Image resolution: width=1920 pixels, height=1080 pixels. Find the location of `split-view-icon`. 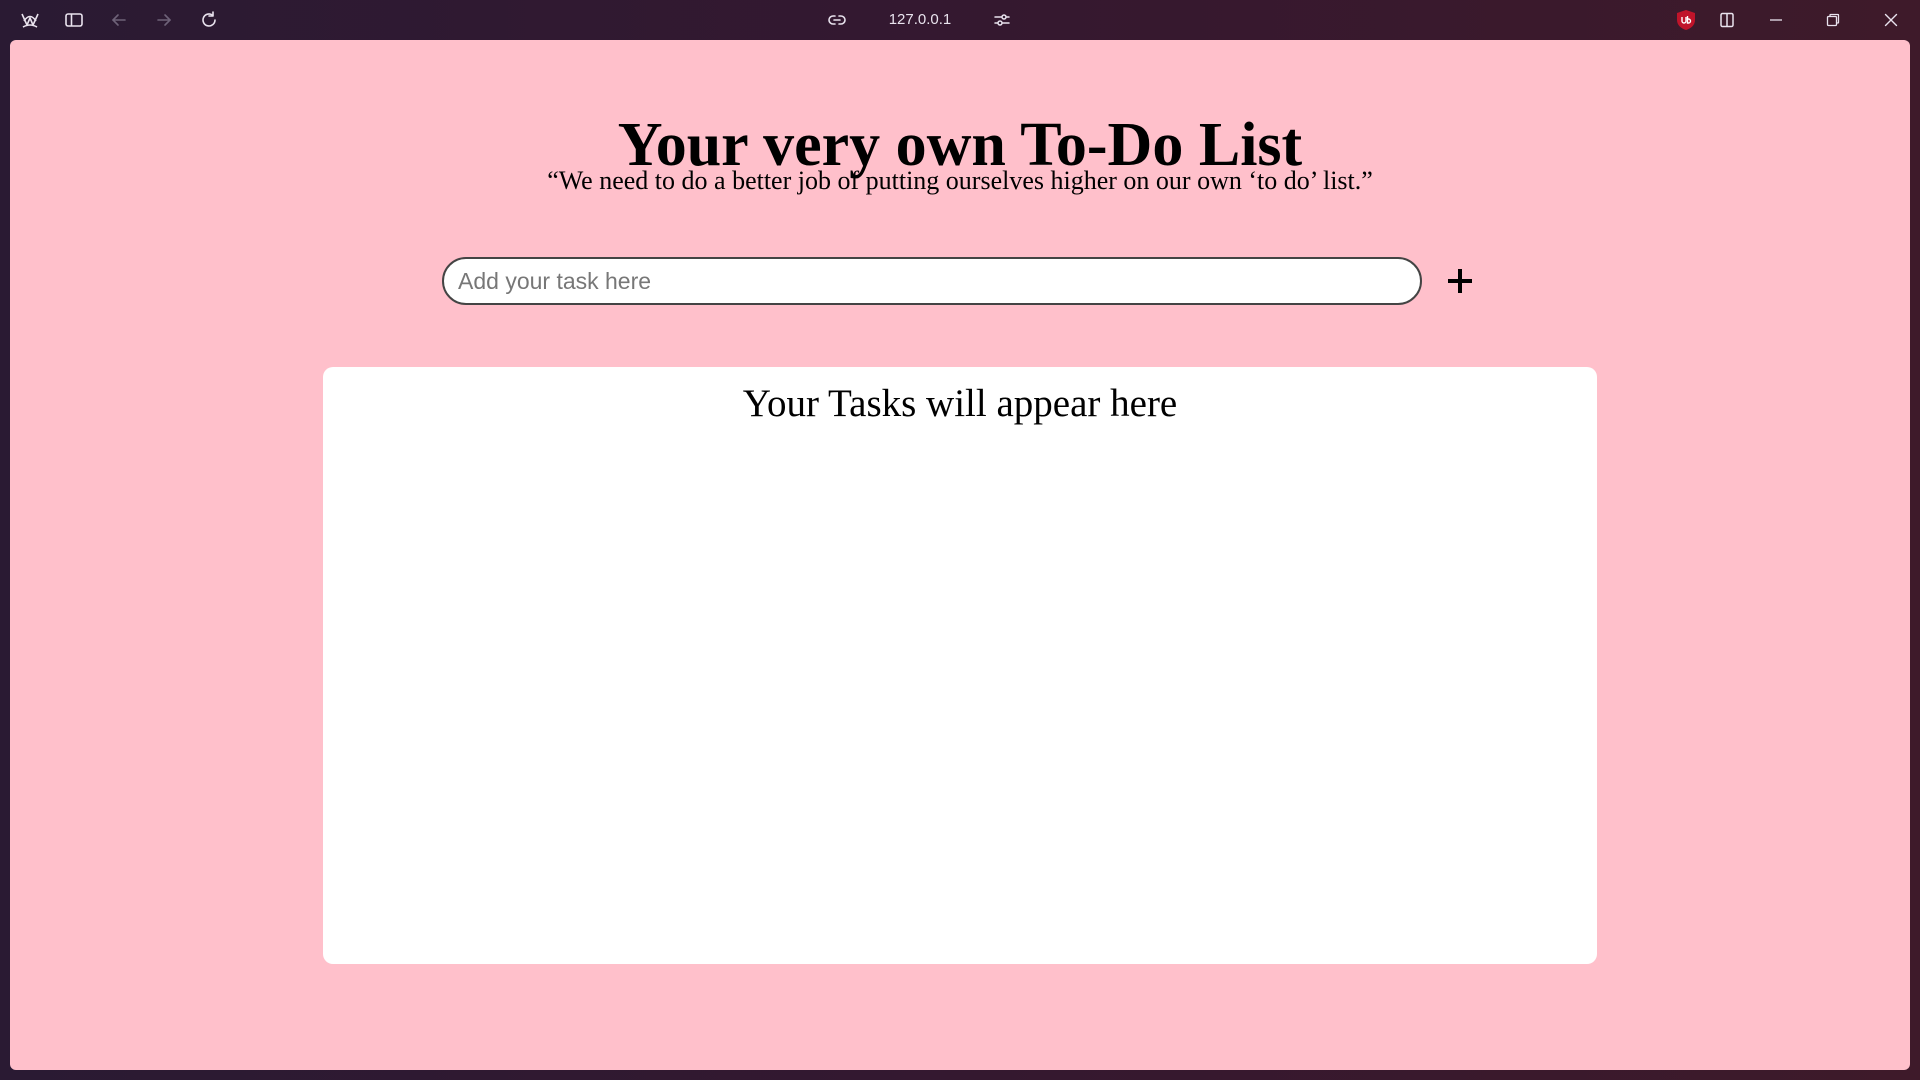

split-view-icon is located at coordinates (1727, 20).